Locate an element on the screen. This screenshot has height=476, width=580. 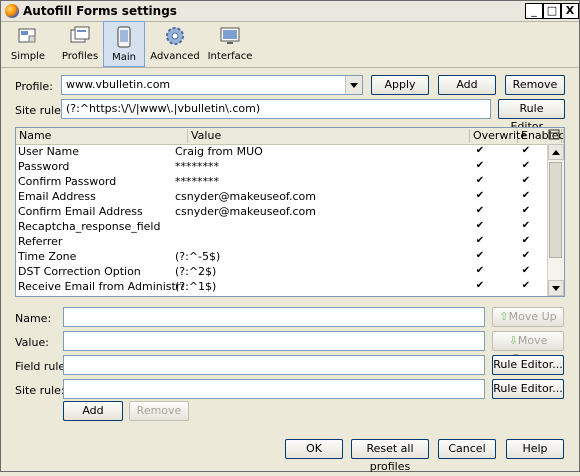
field-name: Referrer is located at coordinates (40, 241).